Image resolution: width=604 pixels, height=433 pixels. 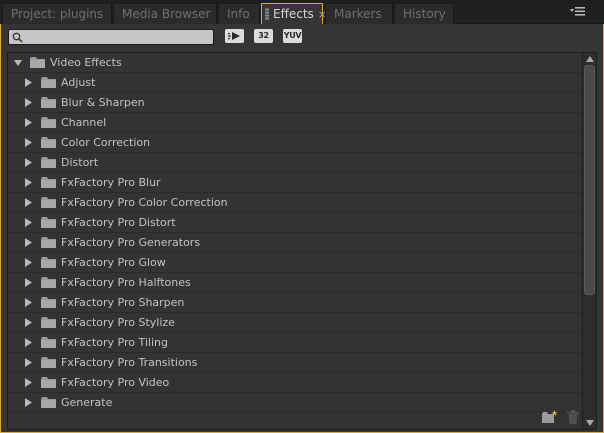 I want to click on tree-row: FxFactory Pro Glow, so click(x=295, y=263).